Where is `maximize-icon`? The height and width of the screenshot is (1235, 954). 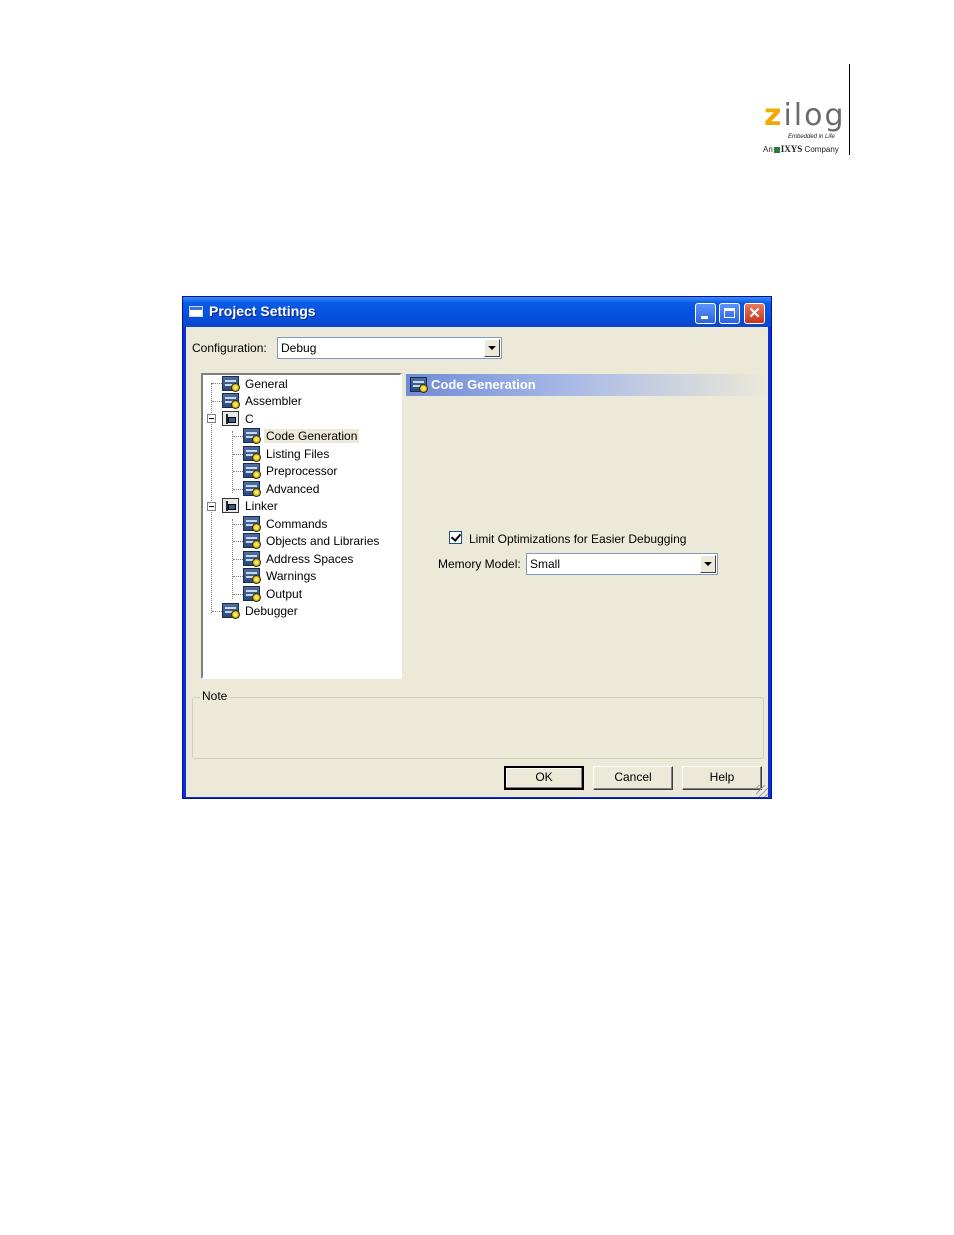 maximize-icon is located at coordinates (729, 313).